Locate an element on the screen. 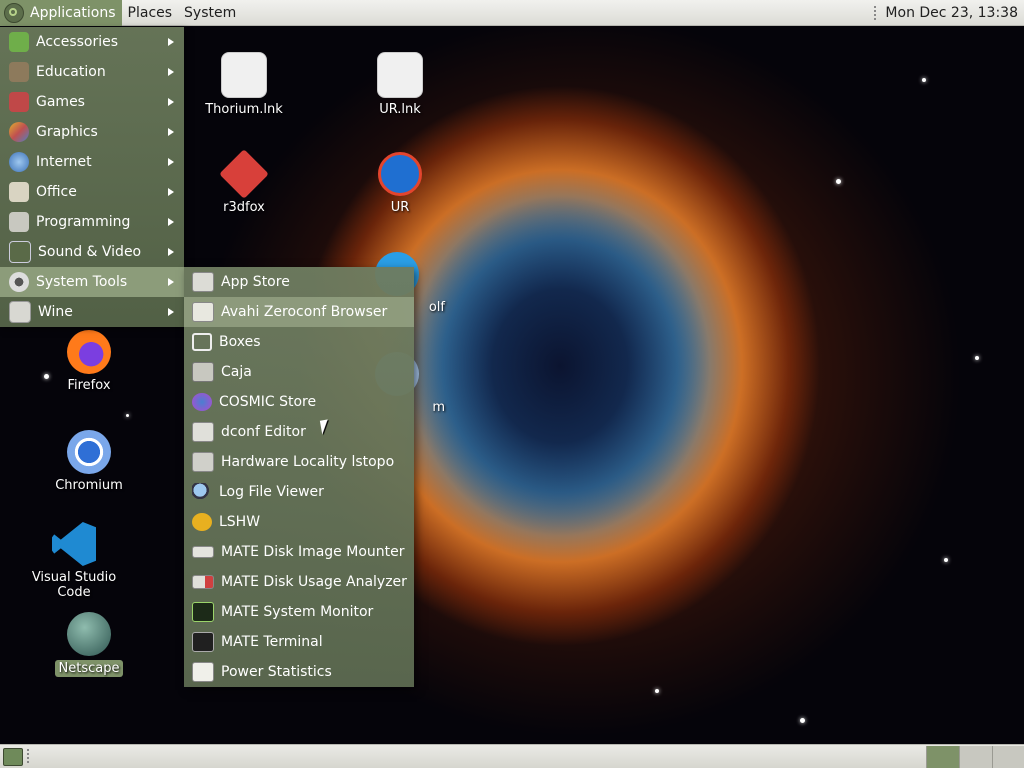  desktop-icon-thorium: Thorium.lnk is located at coordinates (244, 84).